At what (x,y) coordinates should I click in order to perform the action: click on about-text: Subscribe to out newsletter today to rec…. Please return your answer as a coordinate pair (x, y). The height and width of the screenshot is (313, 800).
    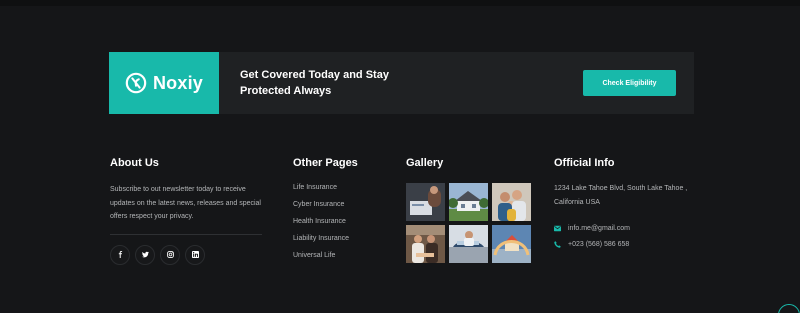
    Looking at the image, I should click on (185, 203).